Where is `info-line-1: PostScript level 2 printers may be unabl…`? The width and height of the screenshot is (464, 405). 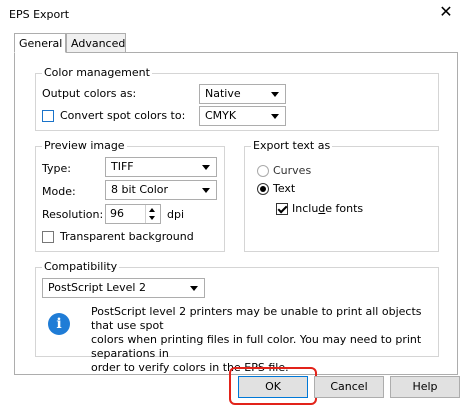
info-line-1: PostScript level 2 printers may be unabl… is located at coordinates (256, 318).